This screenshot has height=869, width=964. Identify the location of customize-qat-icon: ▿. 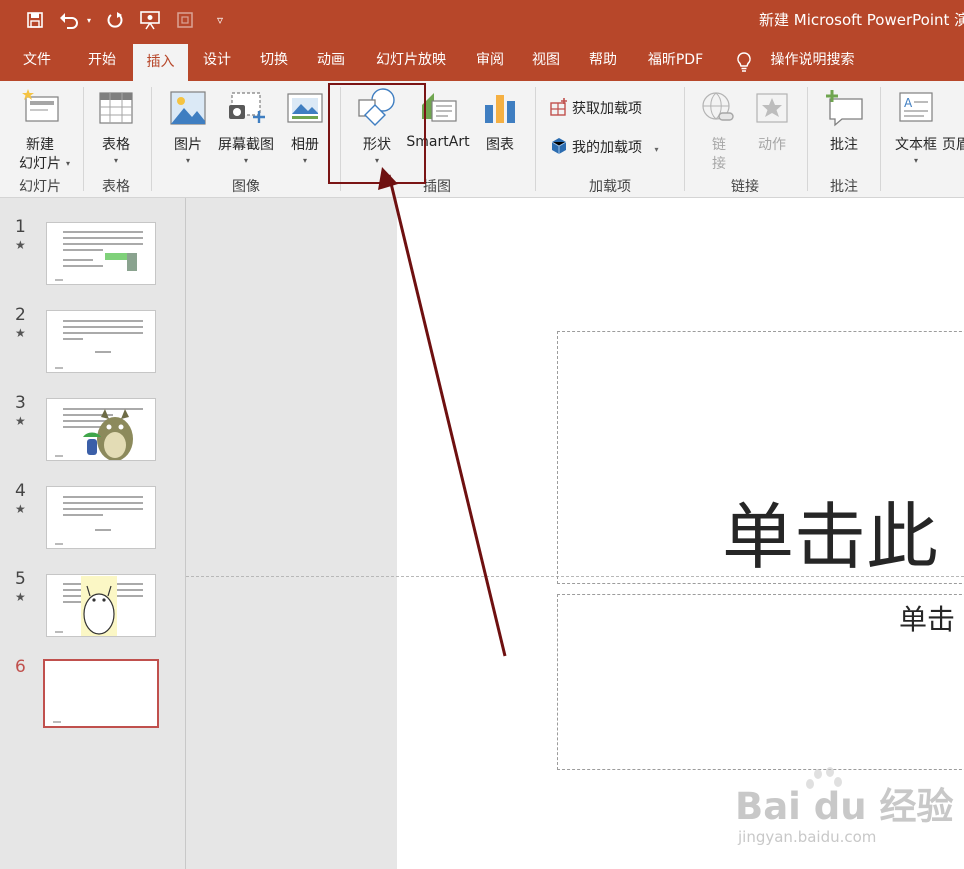
(220, 20).